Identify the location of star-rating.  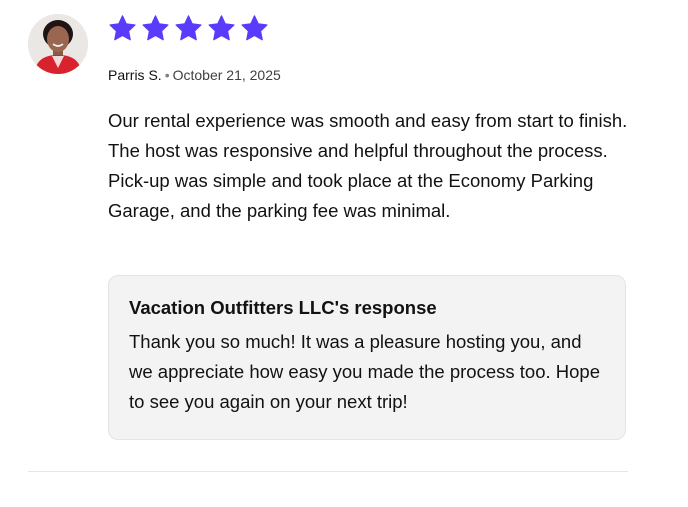
(188, 30).